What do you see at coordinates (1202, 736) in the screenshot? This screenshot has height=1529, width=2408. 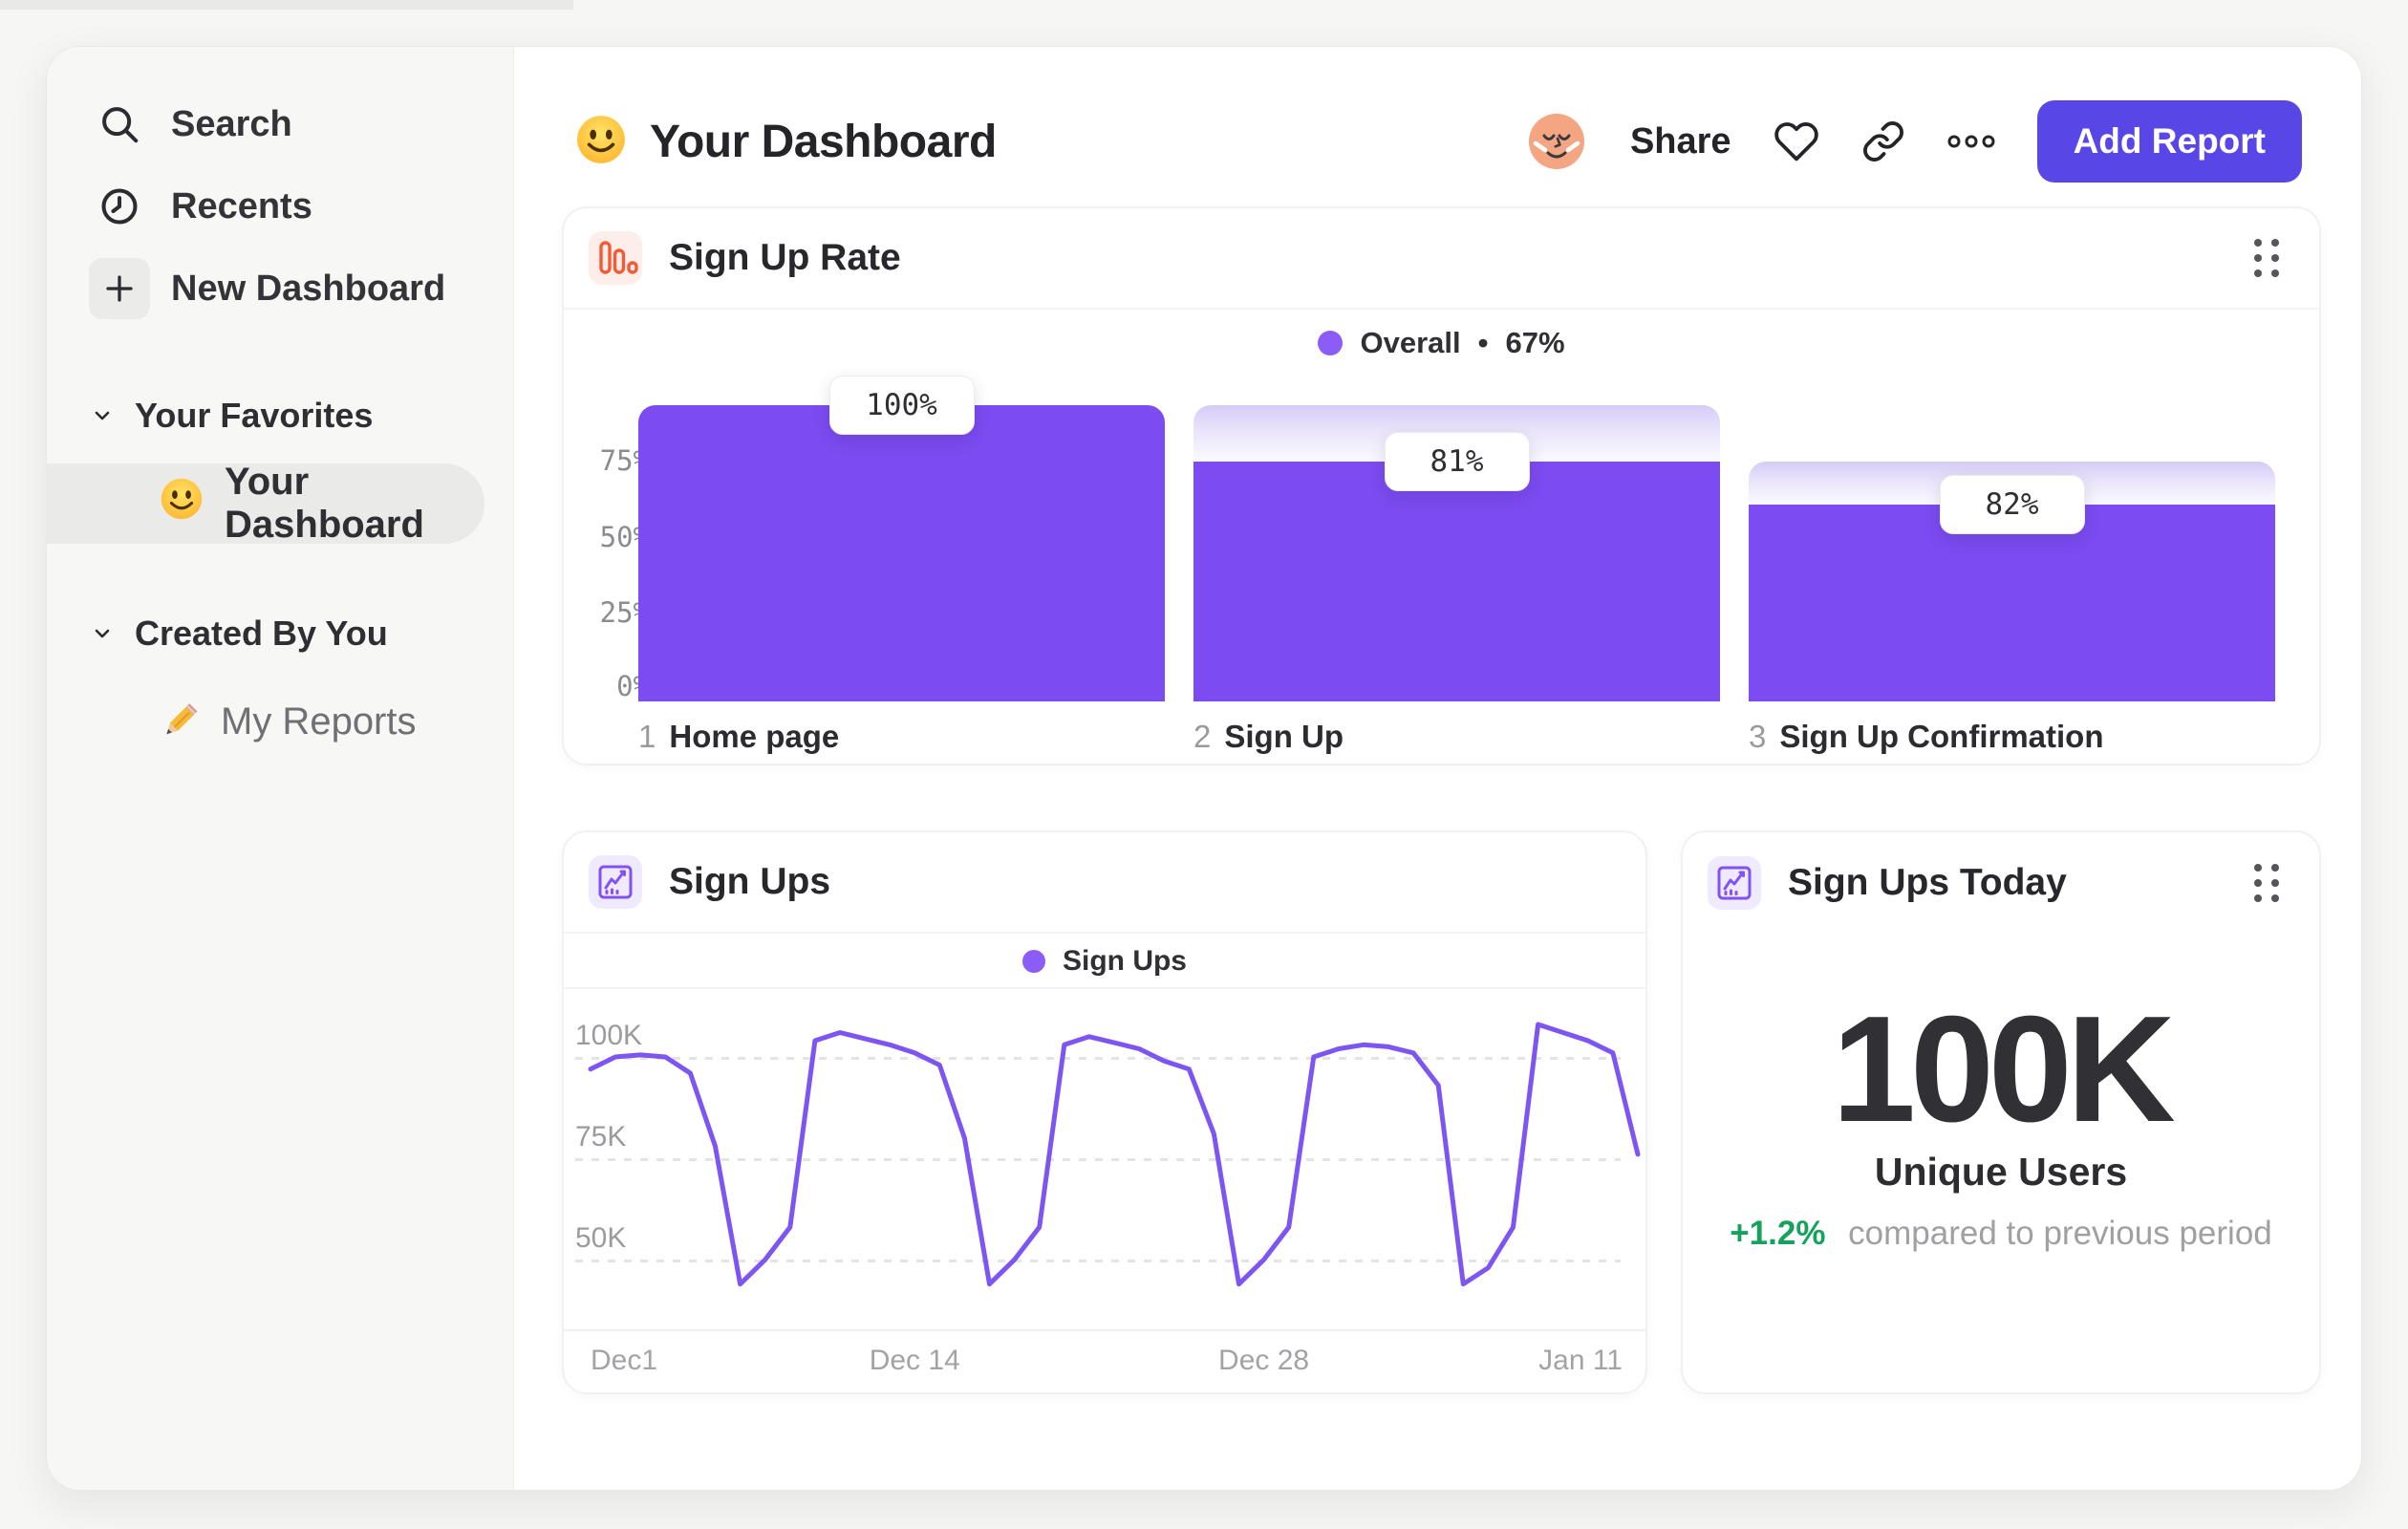 I see `category-index: 2` at bounding box center [1202, 736].